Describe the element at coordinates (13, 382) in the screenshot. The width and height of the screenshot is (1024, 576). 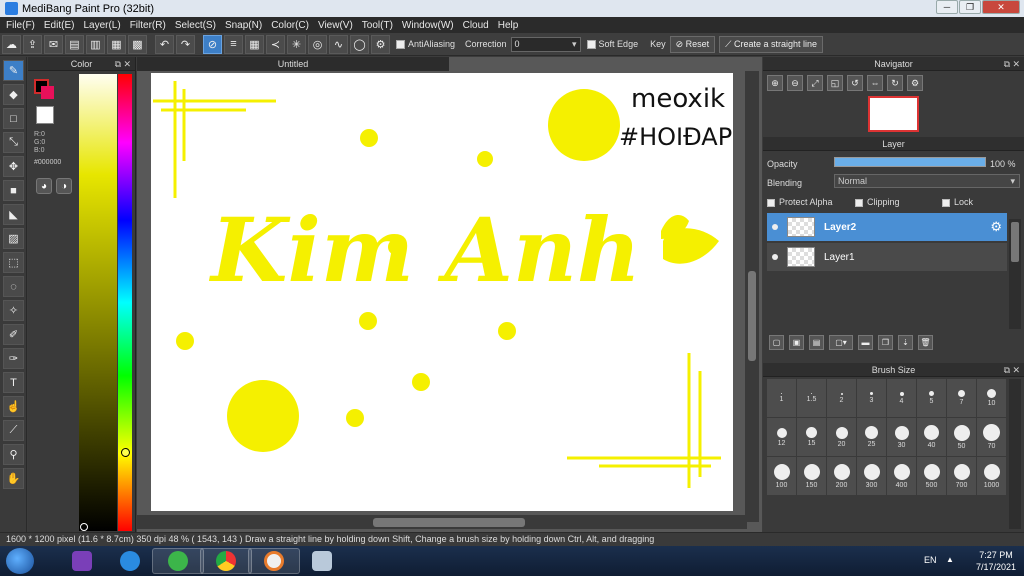
I see `text-tool-icon: T` at that location.